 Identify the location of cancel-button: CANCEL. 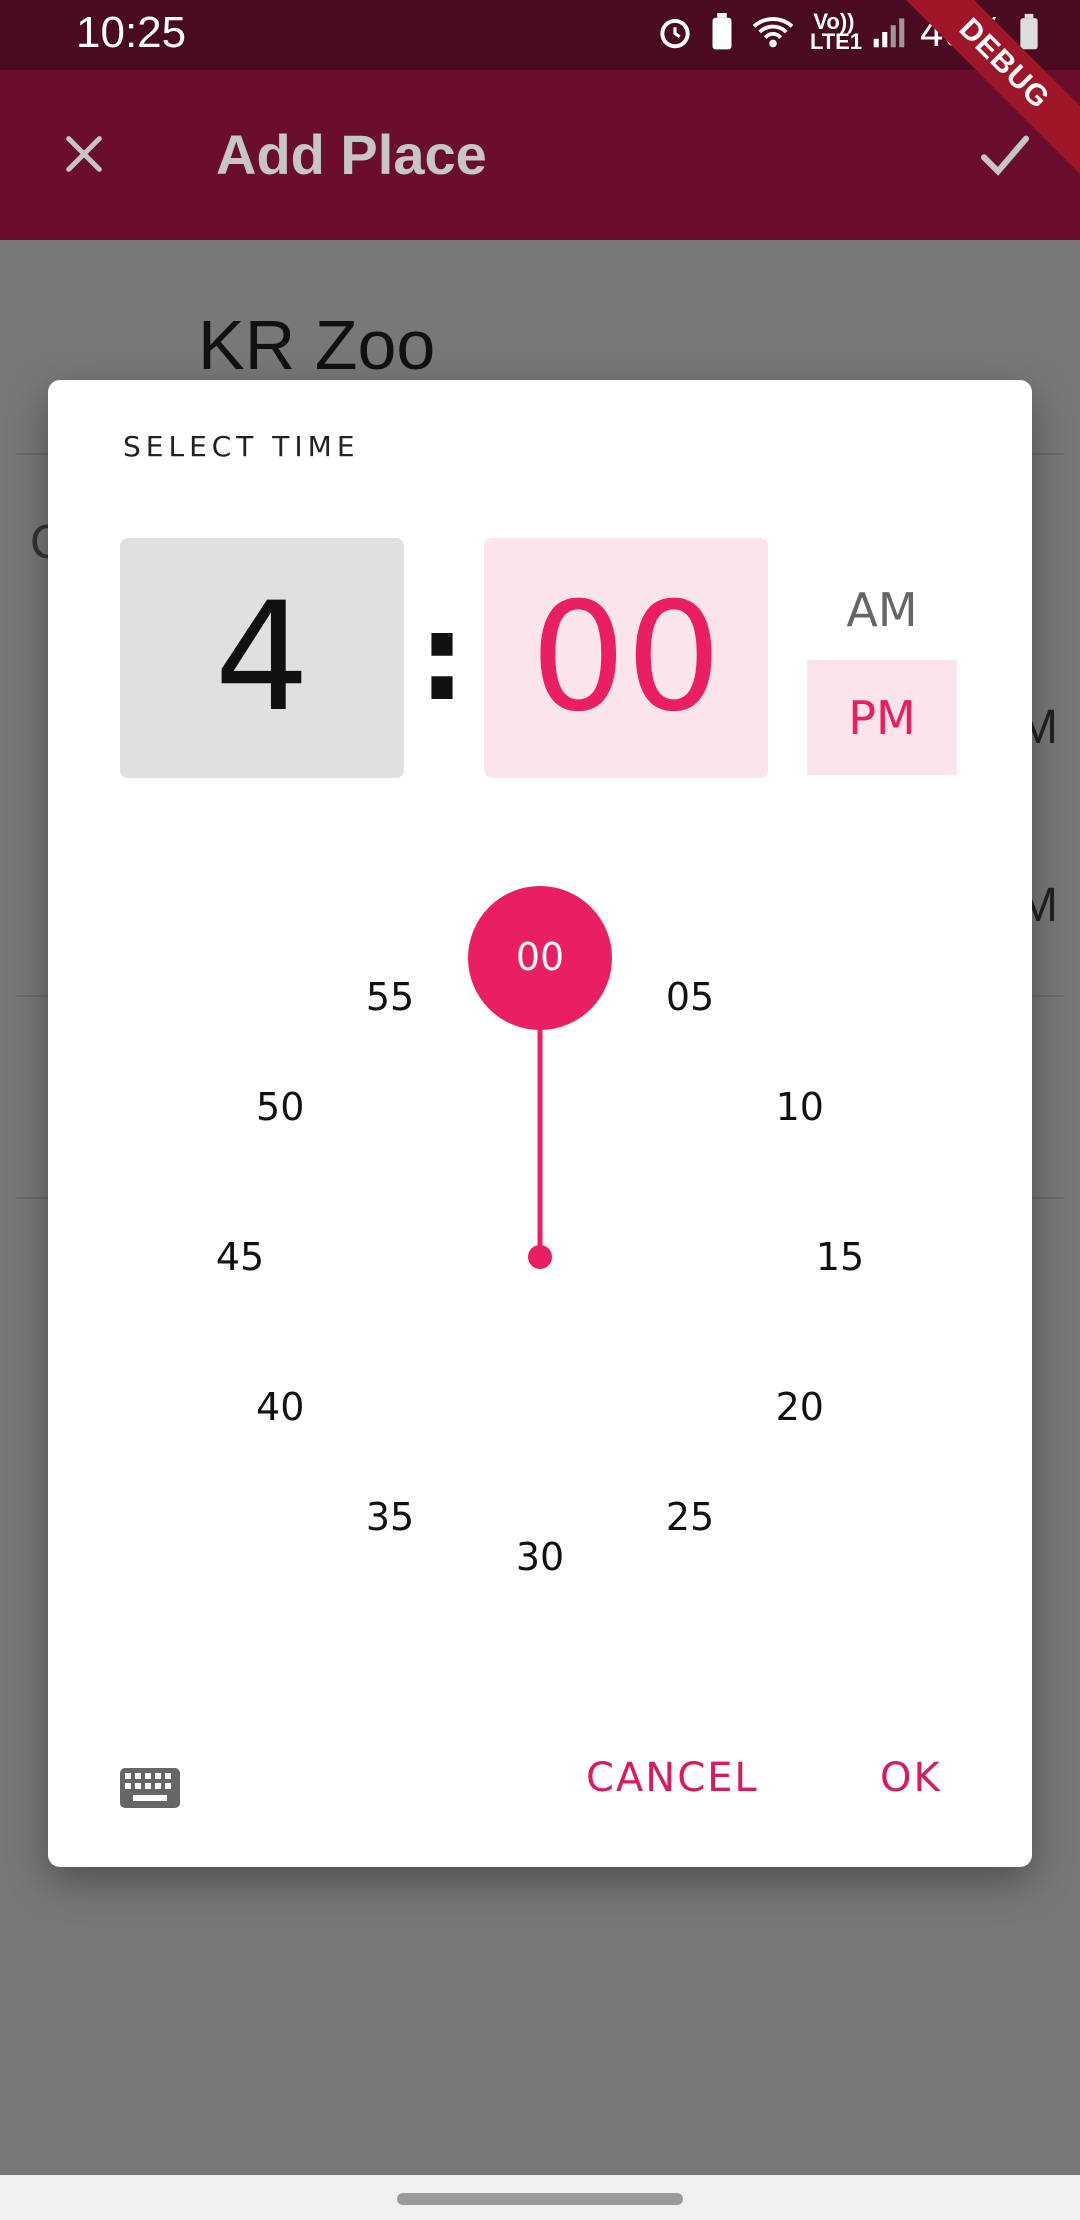
(672, 1778).